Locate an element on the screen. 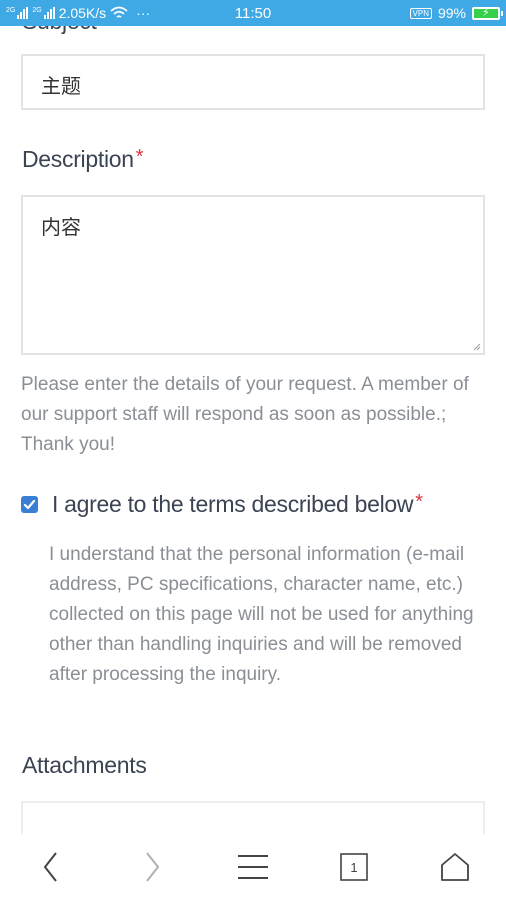 The image size is (506, 900). sim2-tag: 2G is located at coordinates (37, 10).